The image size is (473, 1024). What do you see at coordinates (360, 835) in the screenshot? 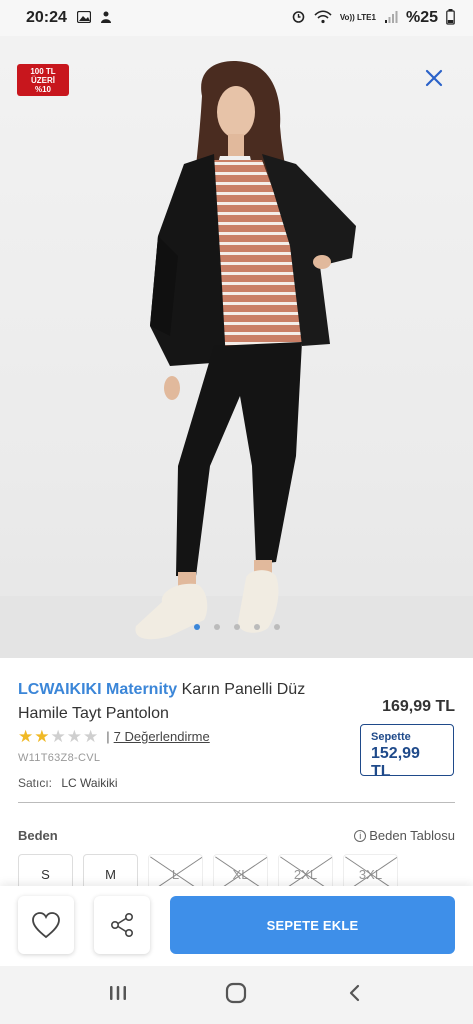
I see `info-icon: i` at bounding box center [360, 835].